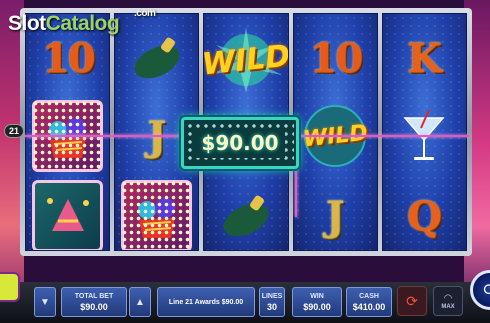  What do you see at coordinates (335, 216) in the screenshot?
I see `symbol-j: J` at bounding box center [335, 216].